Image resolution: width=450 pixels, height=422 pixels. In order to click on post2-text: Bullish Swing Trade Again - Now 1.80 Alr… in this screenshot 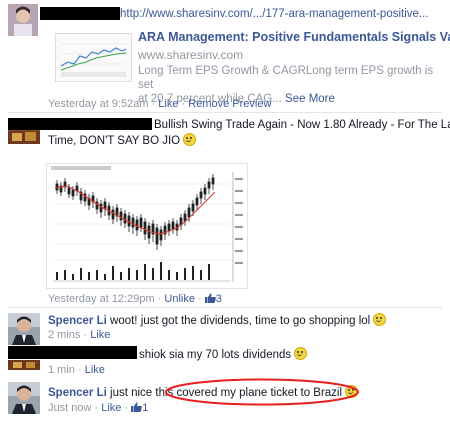, I will do `click(249, 133)`.